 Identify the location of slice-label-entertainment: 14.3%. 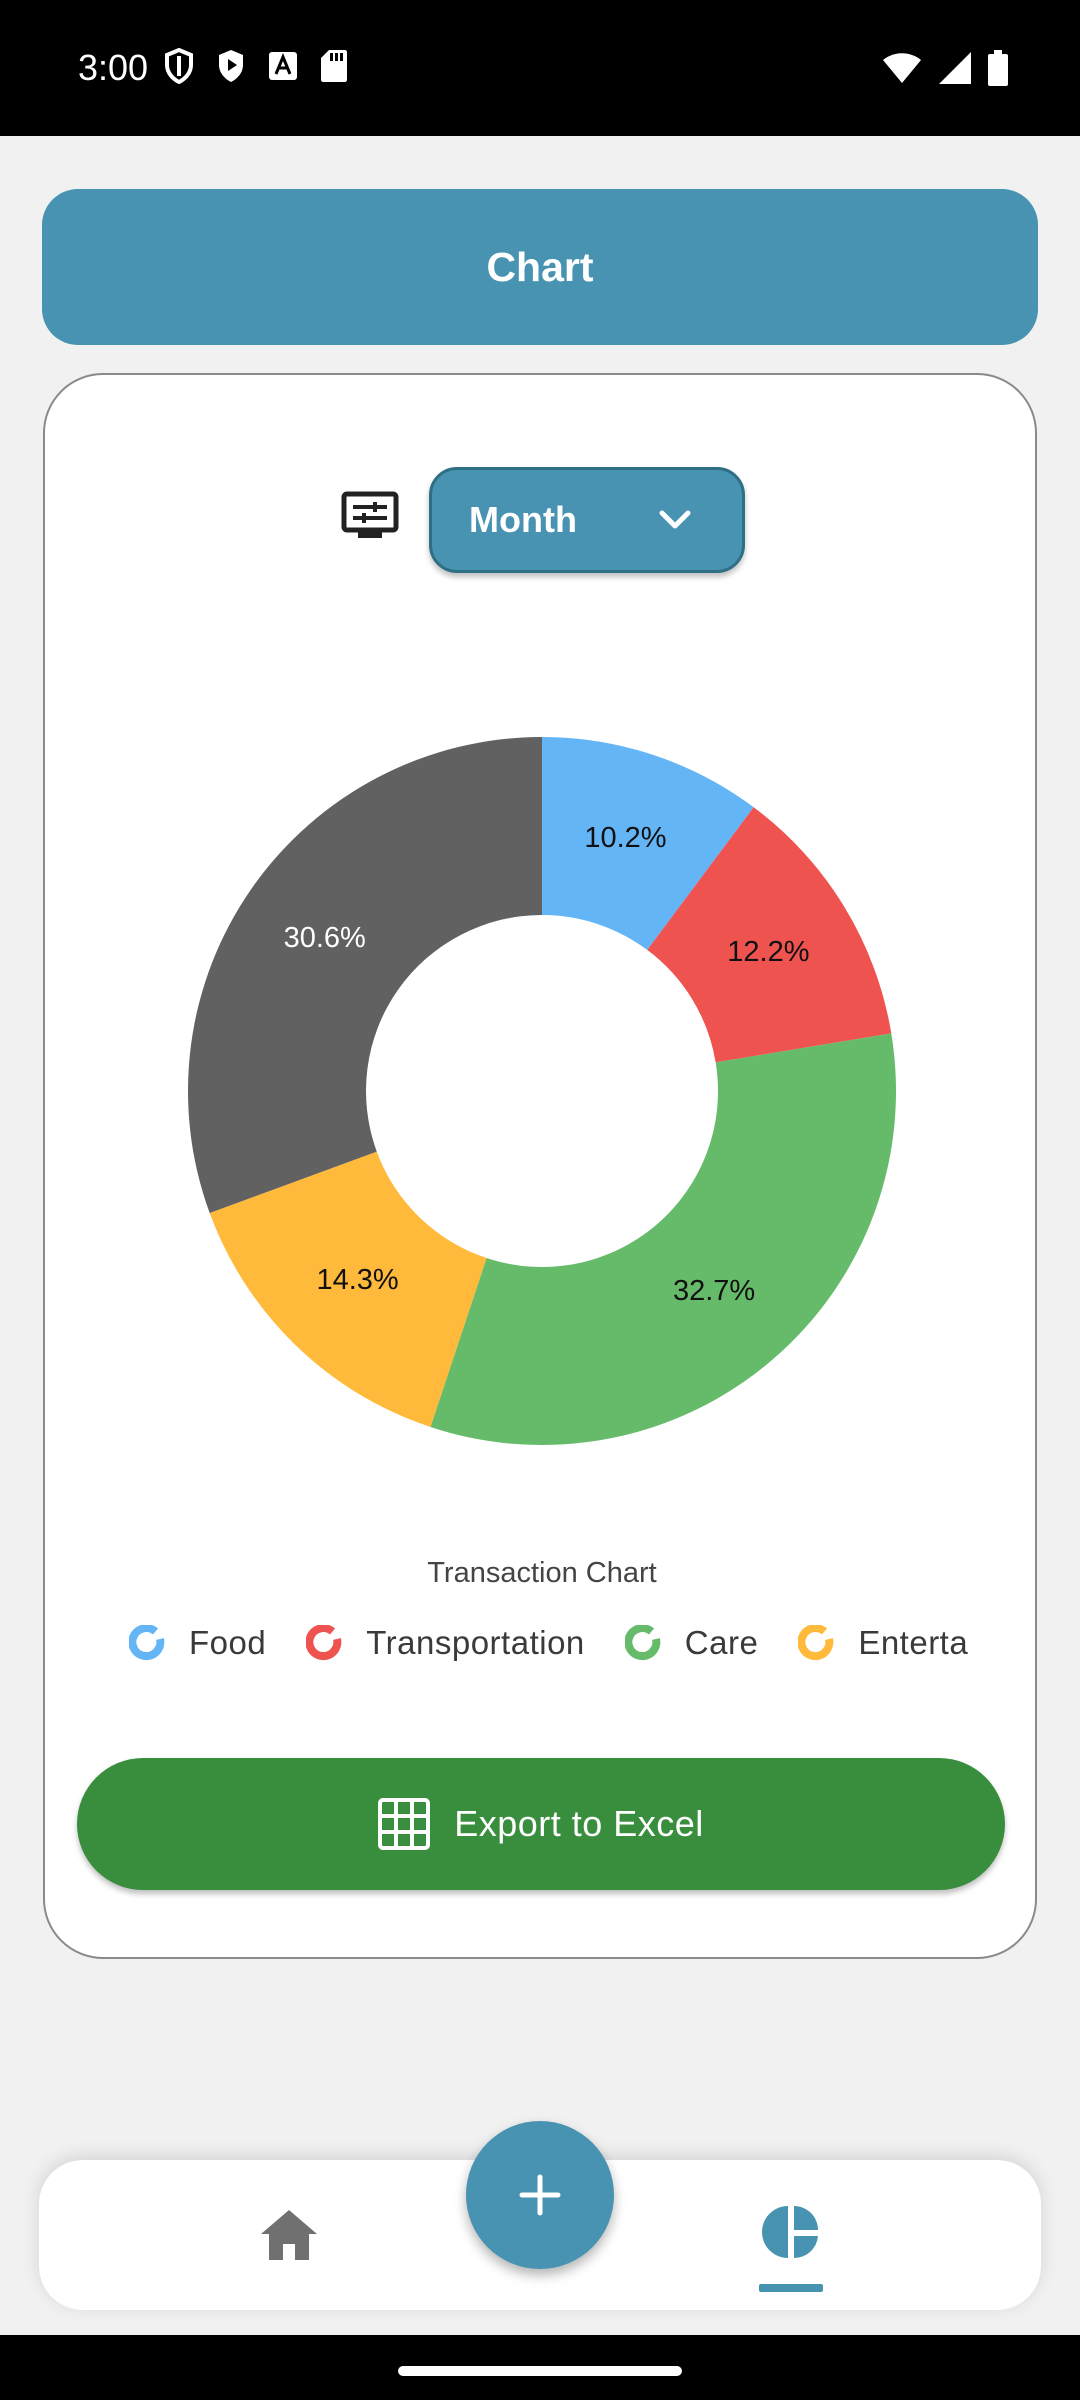
(357, 1280).